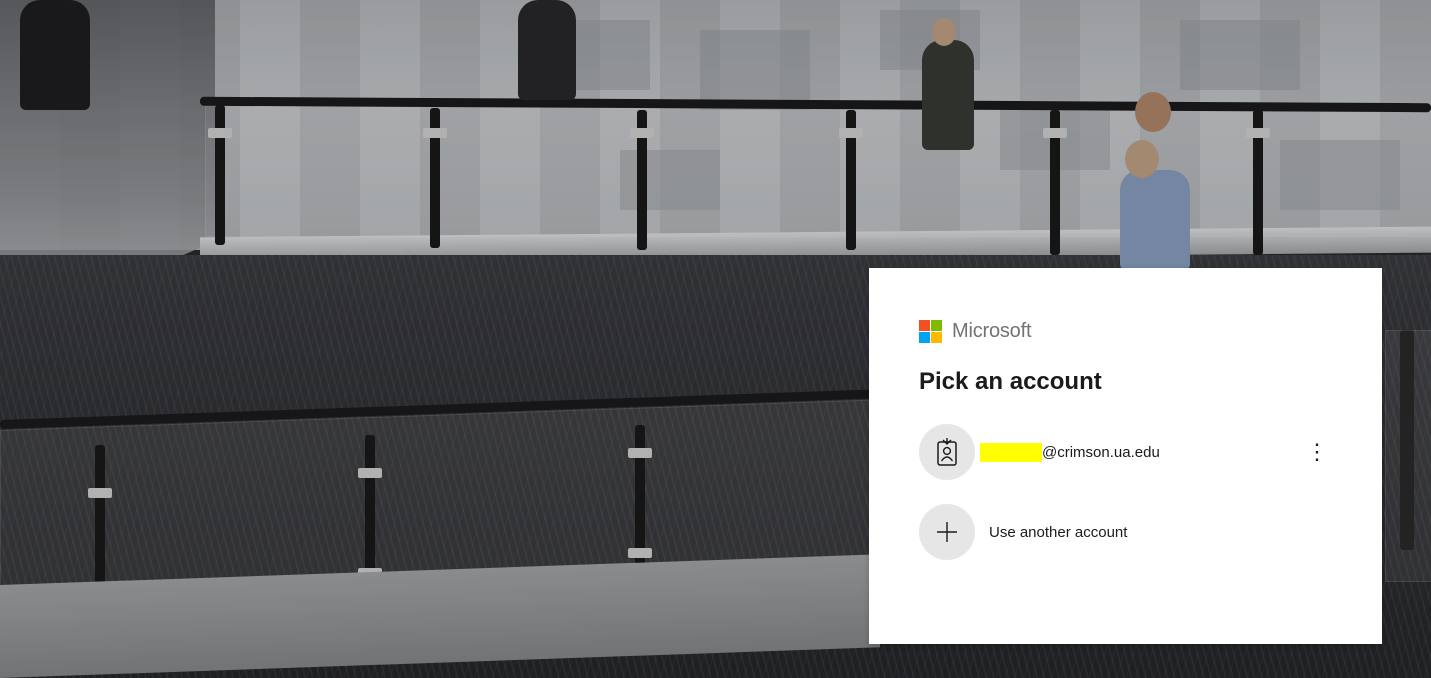 The image size is (1431, 678). Describe the element at coordinates (1101, 452) in the screenshot. I see `account-email-domain: @crimson.ua.edu` at that location.